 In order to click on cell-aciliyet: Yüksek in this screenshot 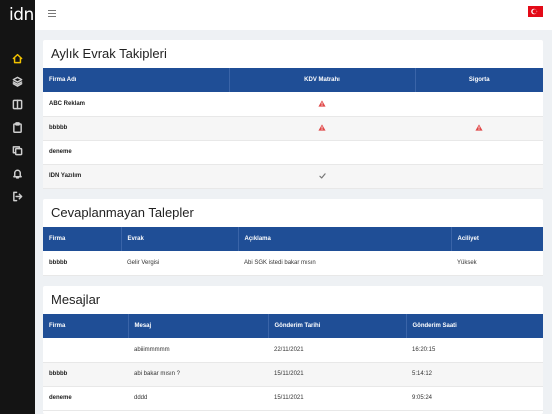, I will do `click(497, 263)`.